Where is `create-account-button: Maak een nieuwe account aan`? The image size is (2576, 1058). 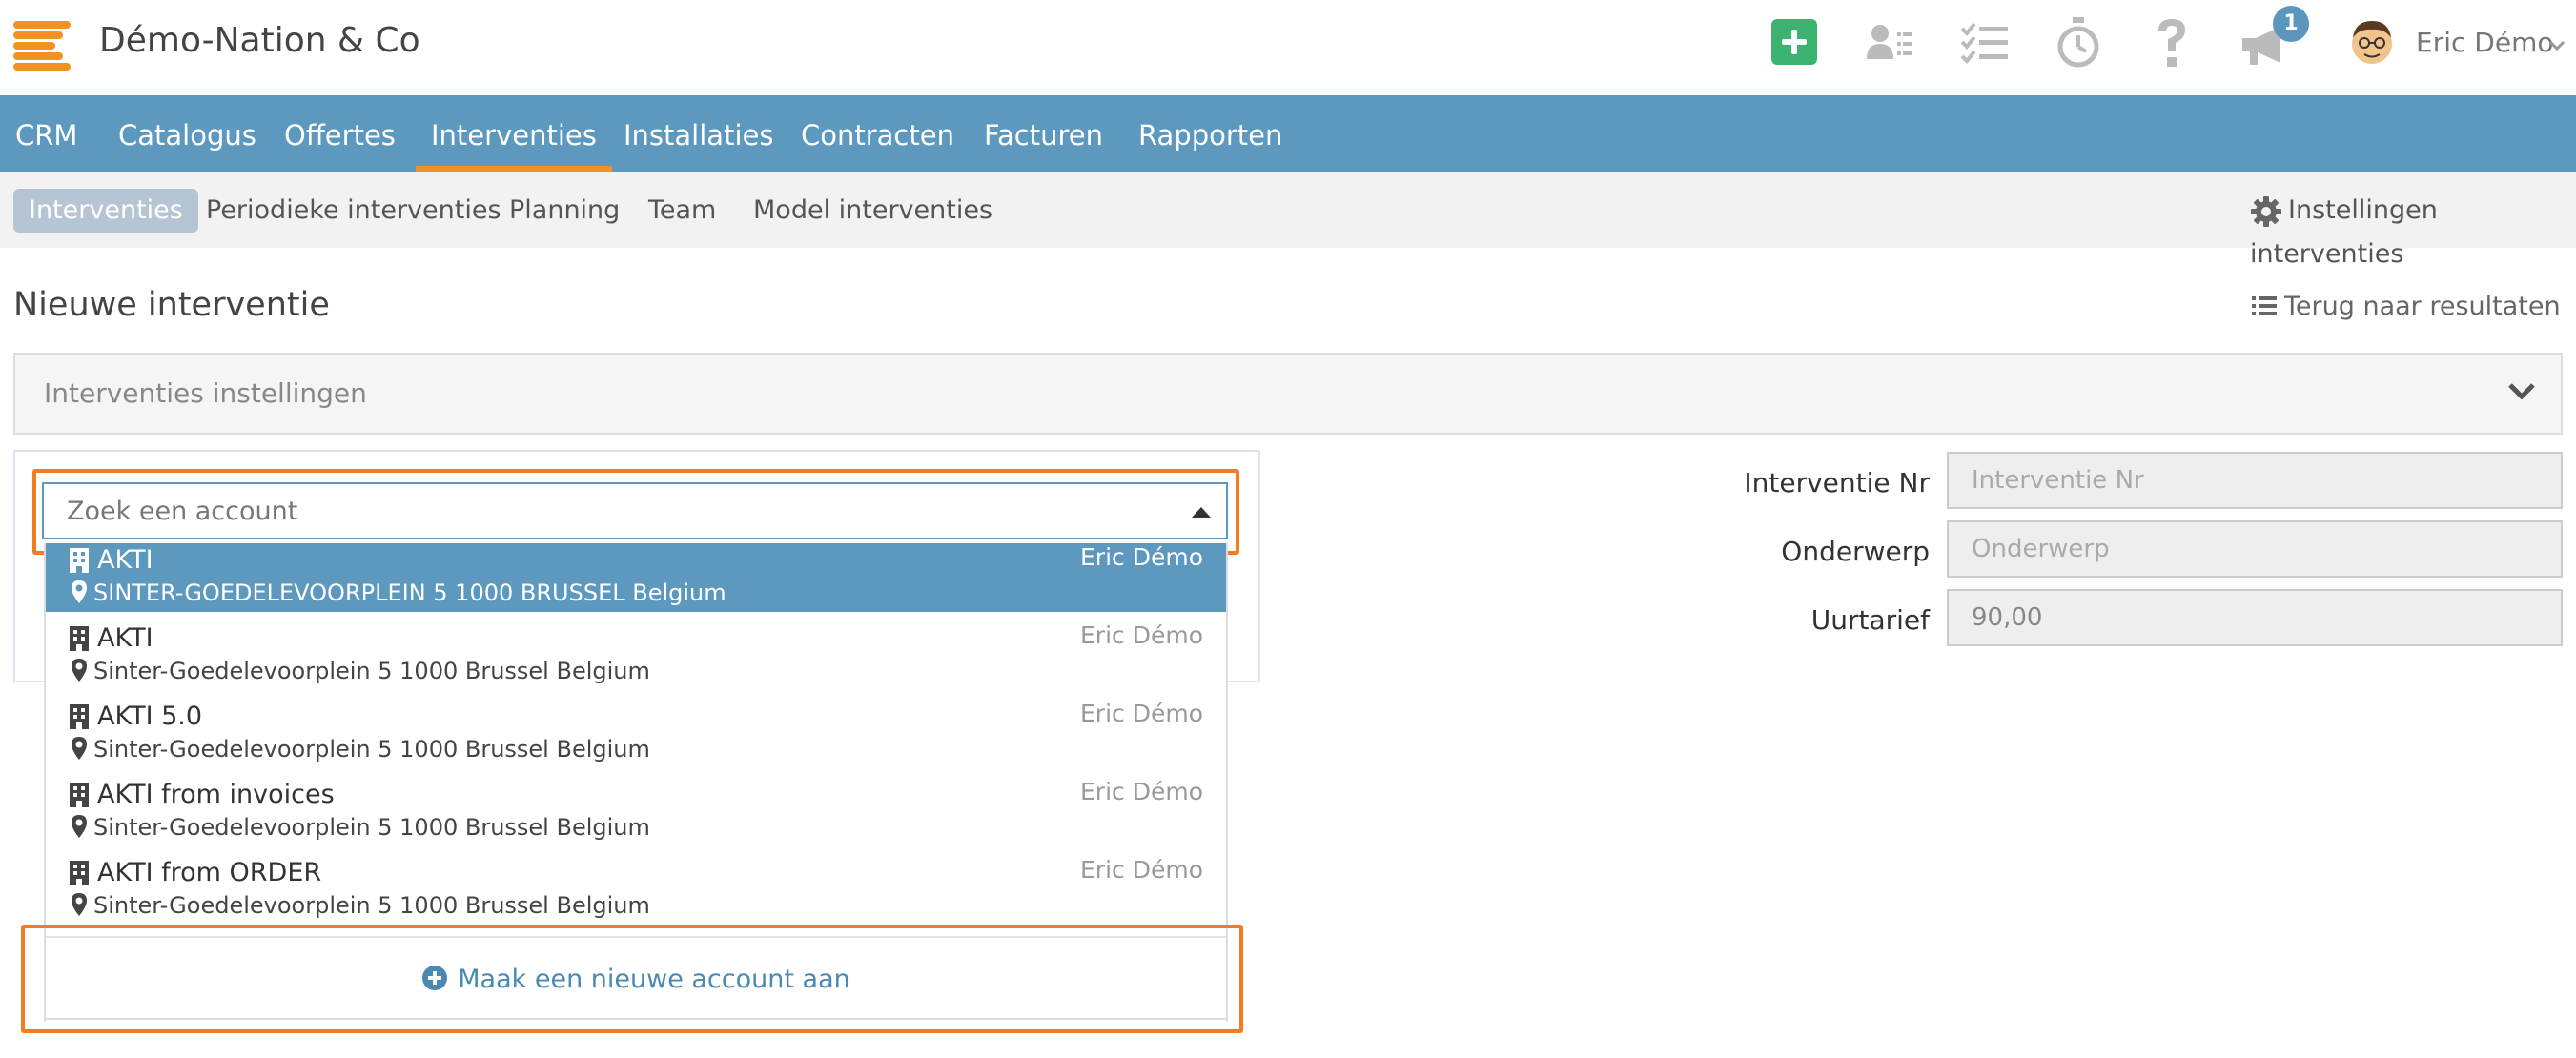
create-account-button: Maak een nieuwe account aan is located at coordinates (636, 978).